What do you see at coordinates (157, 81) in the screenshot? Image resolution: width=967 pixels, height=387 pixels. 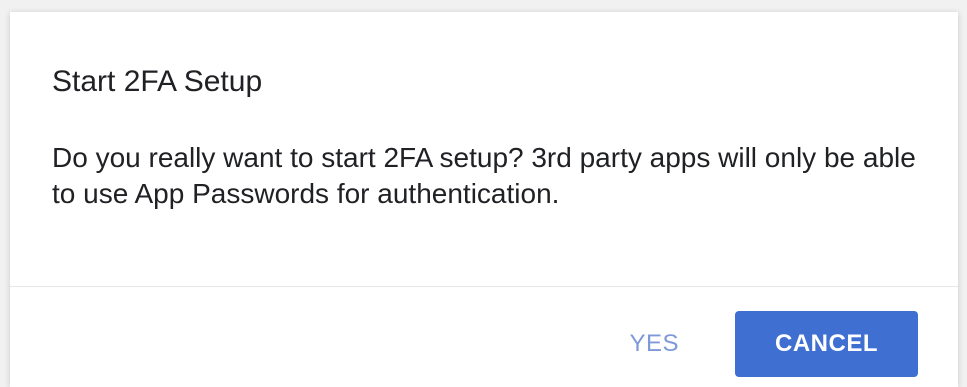 I see `dialog-title: Start 2FA Setup` at bounding box center [157, 81].